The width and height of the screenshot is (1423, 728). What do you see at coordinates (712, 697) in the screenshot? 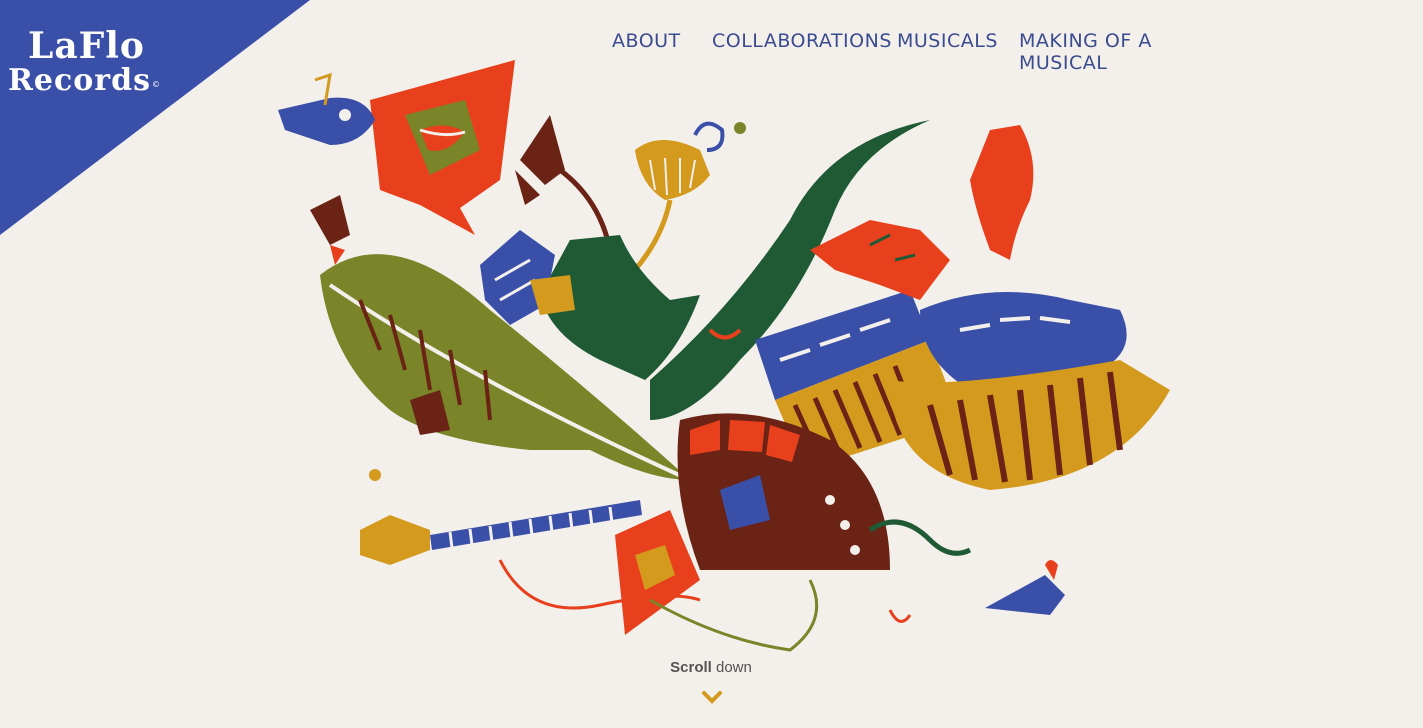
I see `chevron-down-icon` at bounding box center [712, 697].